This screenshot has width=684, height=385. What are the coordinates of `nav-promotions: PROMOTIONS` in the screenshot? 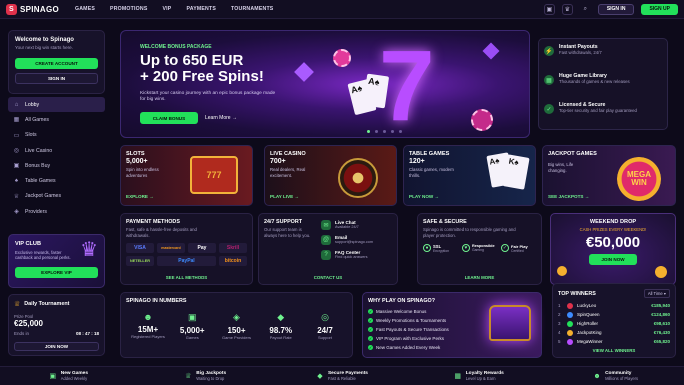 It's located at (128, 9).